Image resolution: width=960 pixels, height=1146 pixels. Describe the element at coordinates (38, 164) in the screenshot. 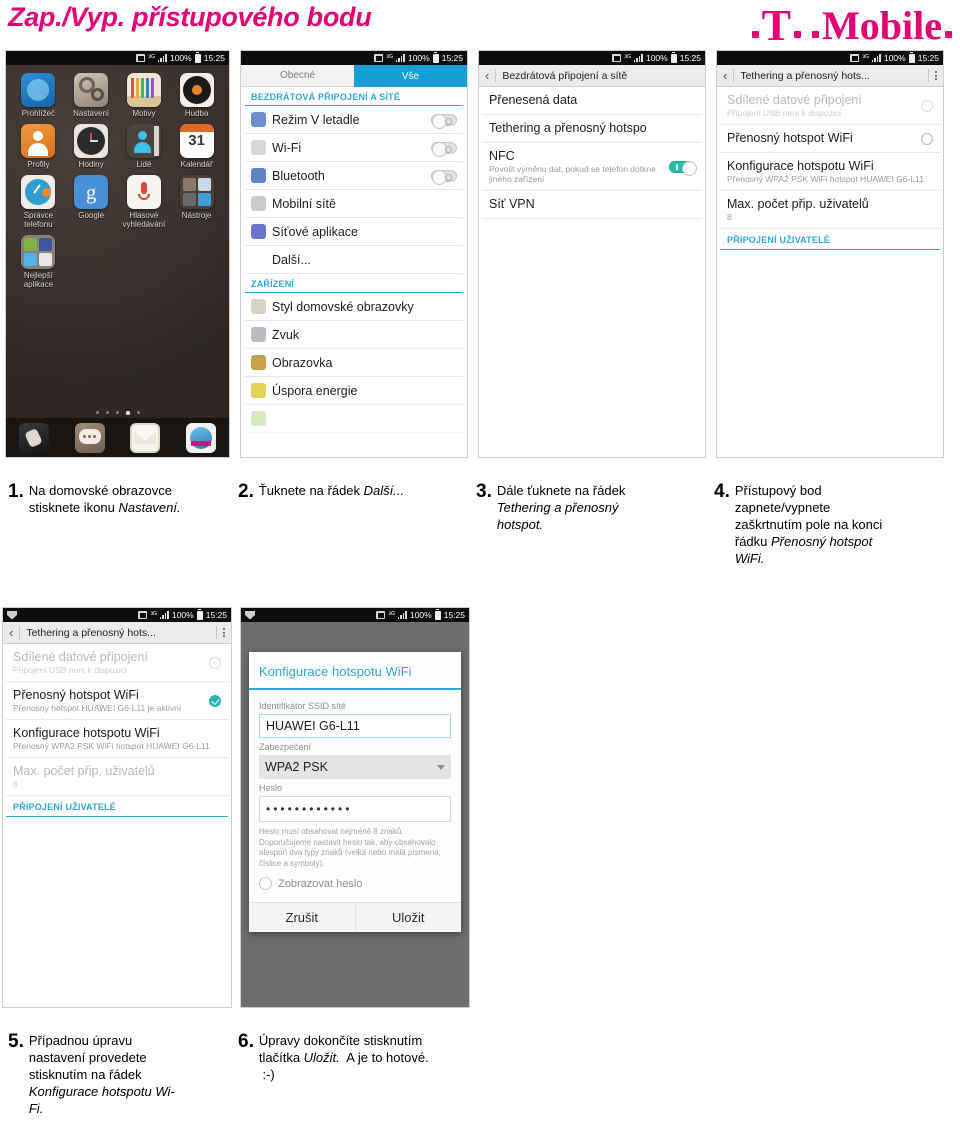

I see `app-label: Profily` at that location.